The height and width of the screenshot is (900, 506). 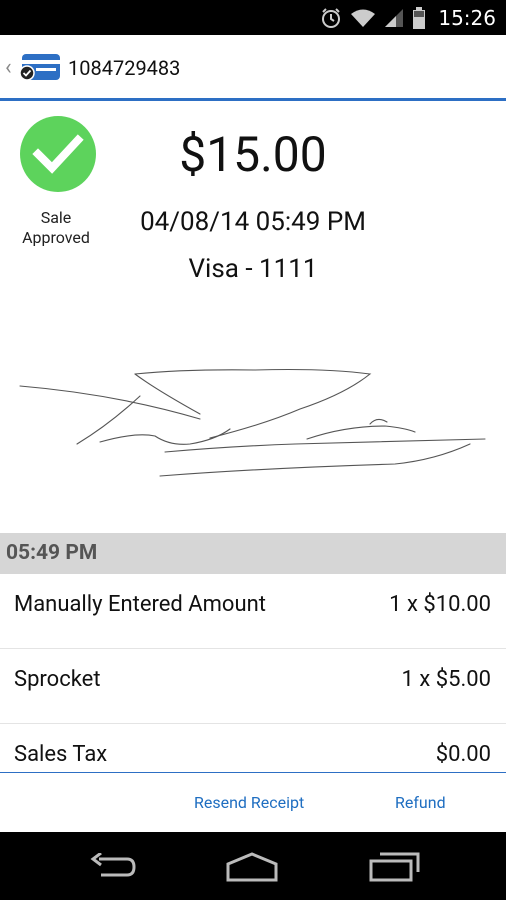 What do you see at coordinates (249, 802) in the screenshot?
I see `resend-receipt-button: Resend Receipt` at bounding box center [249, 802].